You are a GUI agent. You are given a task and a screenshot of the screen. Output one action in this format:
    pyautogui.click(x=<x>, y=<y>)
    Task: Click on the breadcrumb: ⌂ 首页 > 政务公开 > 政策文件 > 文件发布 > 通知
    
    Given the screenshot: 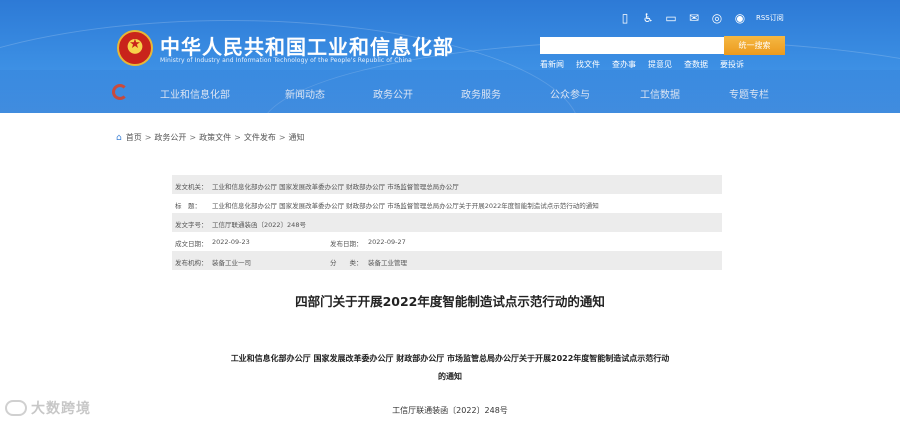 What is the action you would take?
    pyautogui.click(x=210, y=137)
    